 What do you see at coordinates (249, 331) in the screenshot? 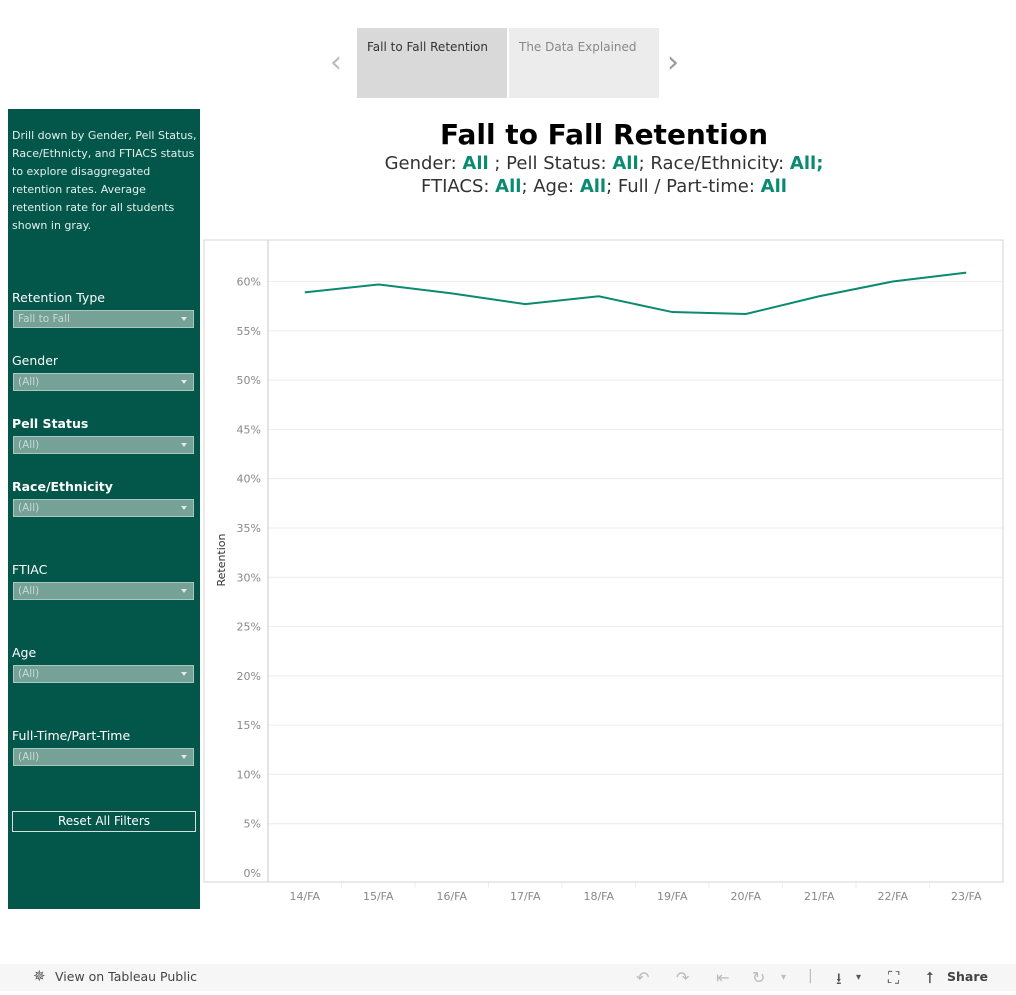
I see `y-tick-label: 55%` at bounding box center [249, 331].